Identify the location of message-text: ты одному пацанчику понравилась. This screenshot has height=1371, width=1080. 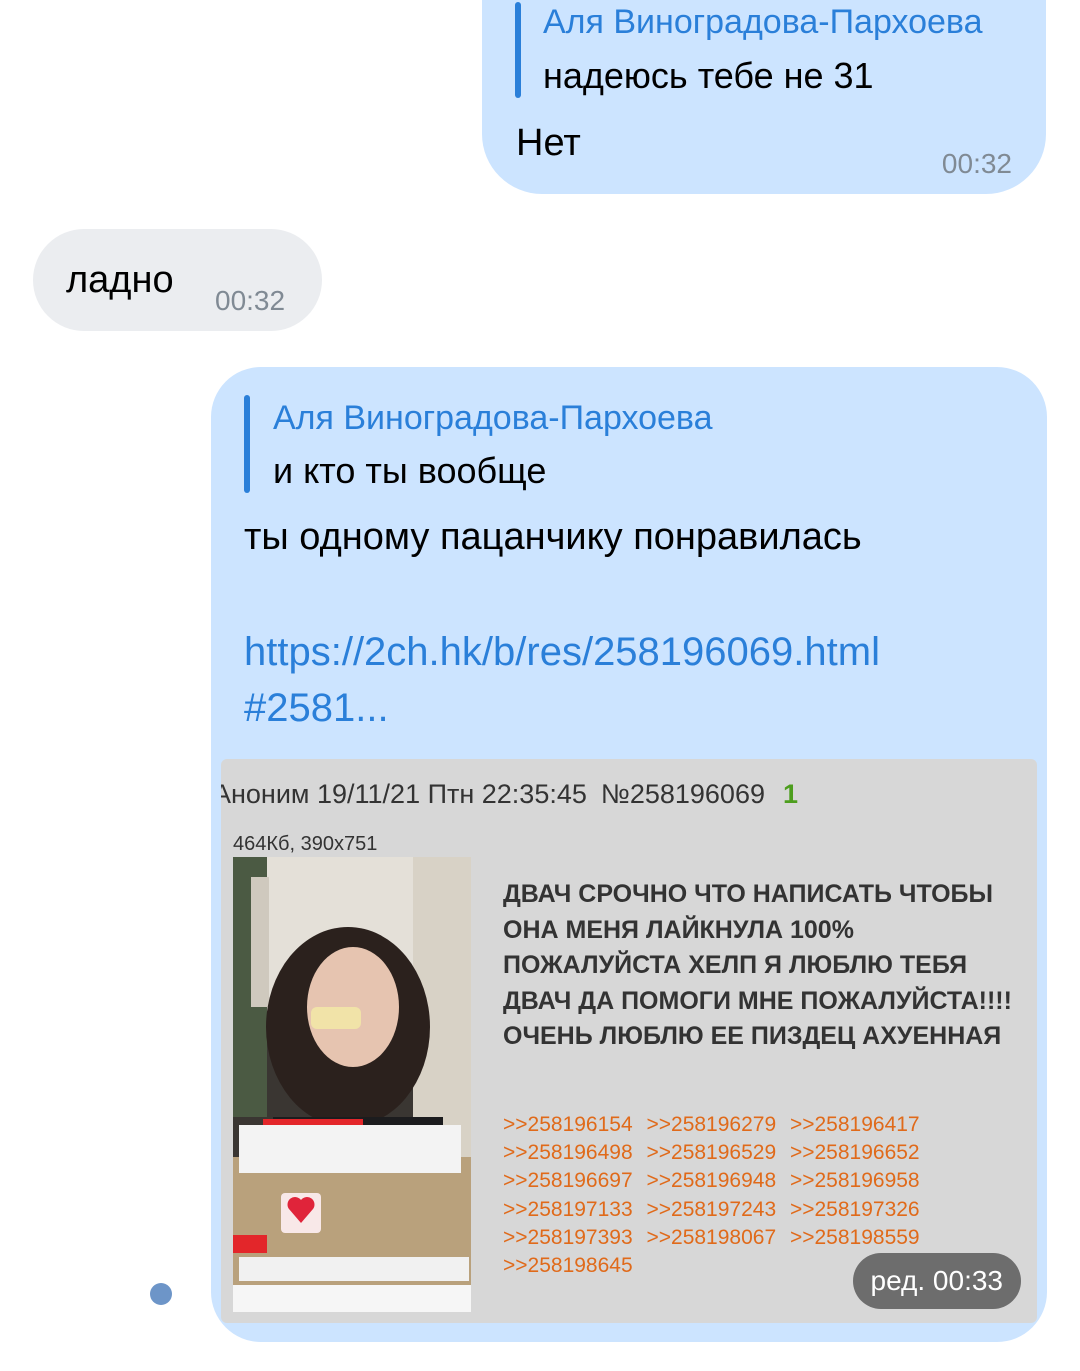
(553, 537).